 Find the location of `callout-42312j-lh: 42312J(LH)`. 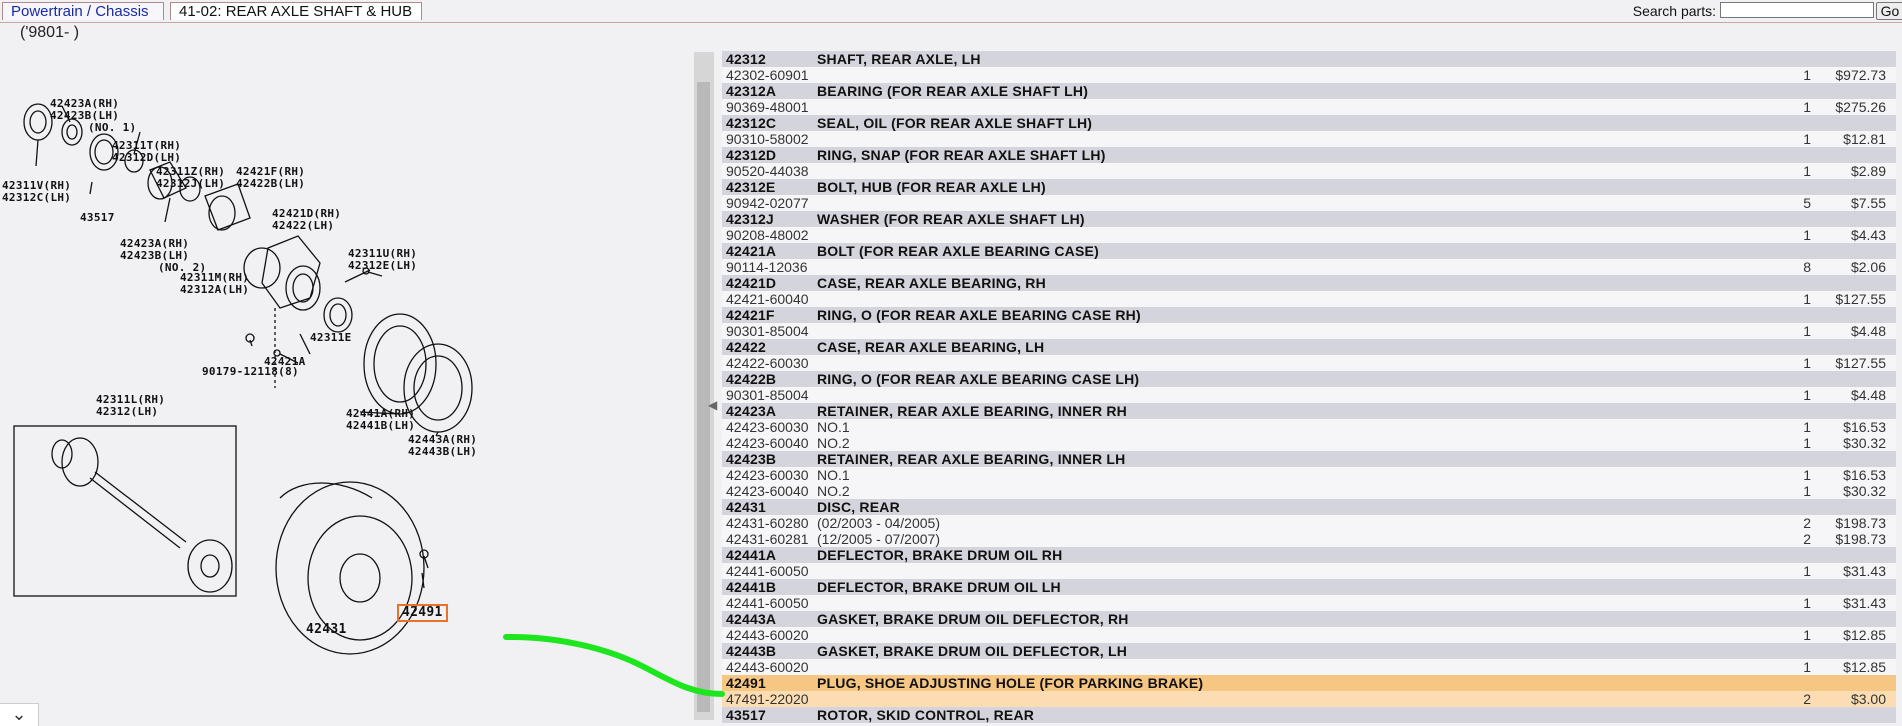

callout-42312j-lh: 42312J(LH) is located at coordinates (190, 184).